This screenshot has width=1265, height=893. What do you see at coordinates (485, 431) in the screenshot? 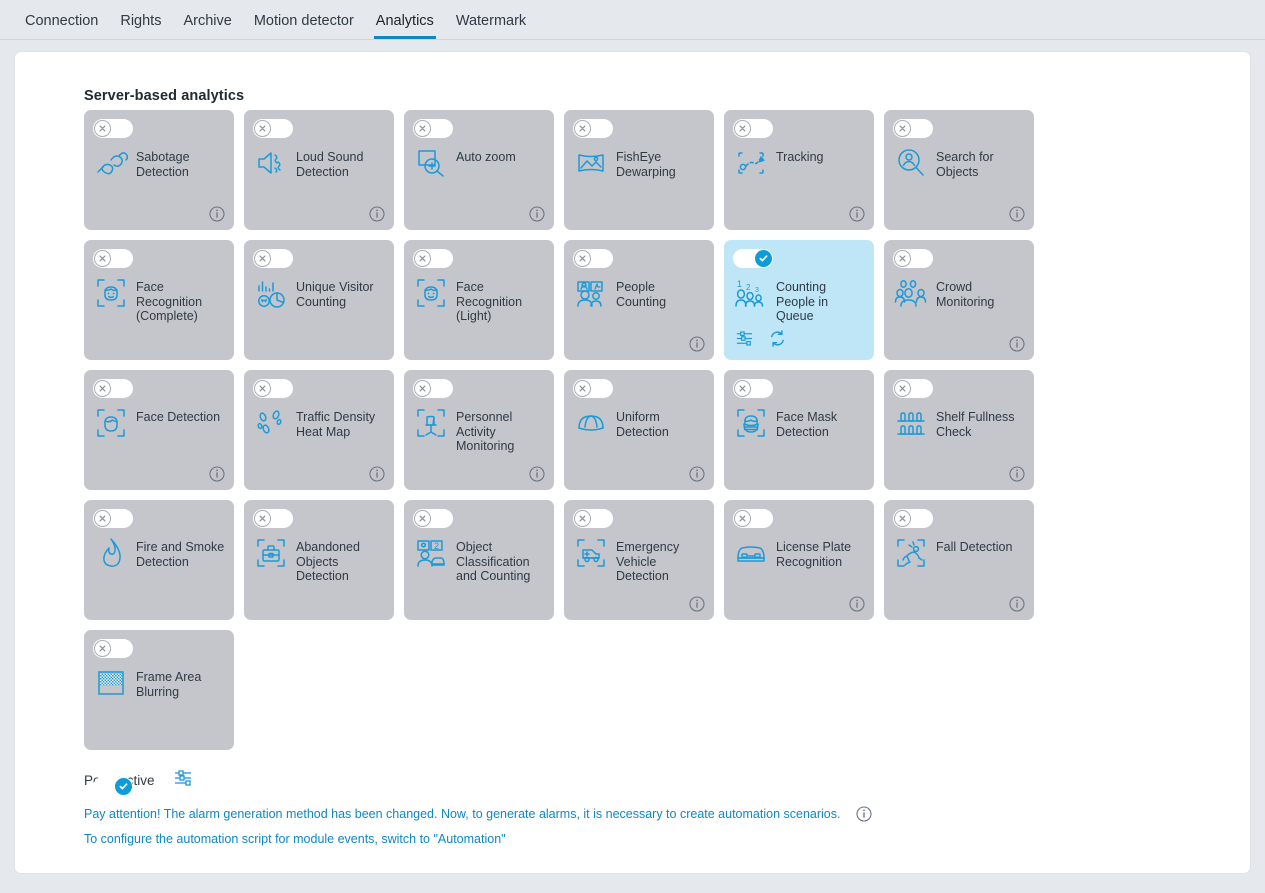
I see `card-label: Personnel Activity Monitoring` at bounding box center [485, 431].